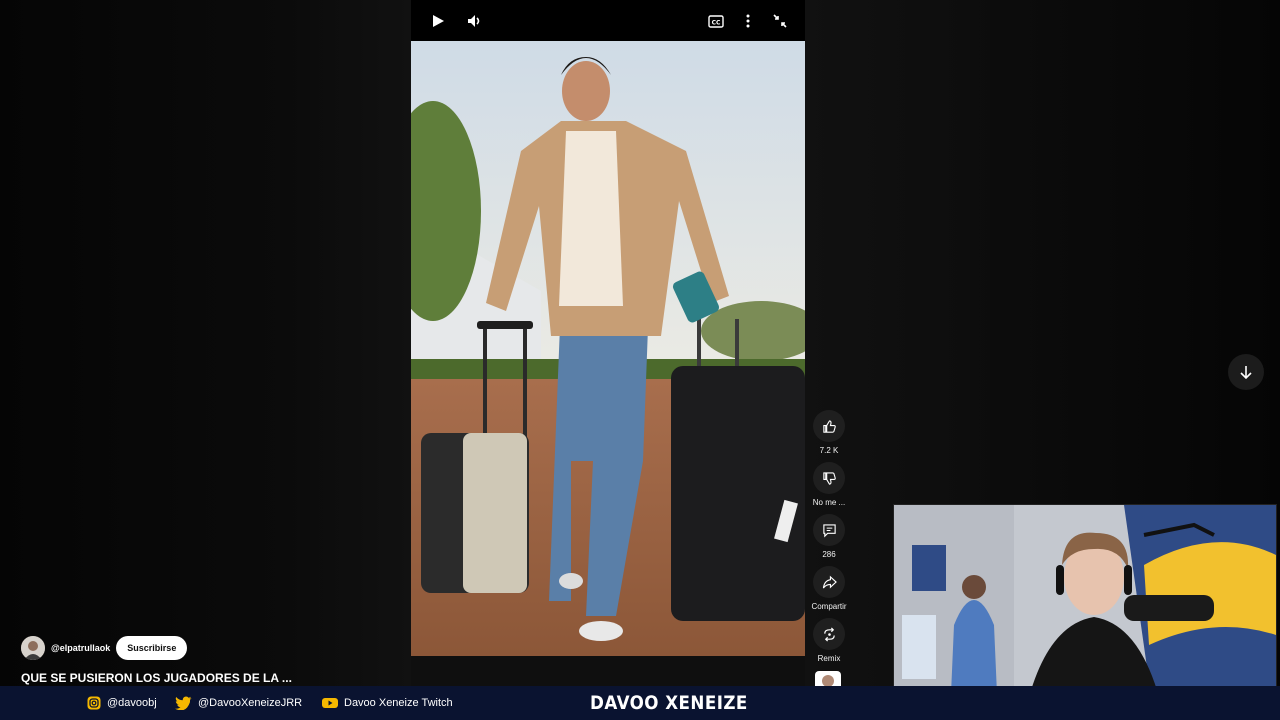  I want to click on twitter-handle: @DavooXeneizeJRR, so click(238, 703).